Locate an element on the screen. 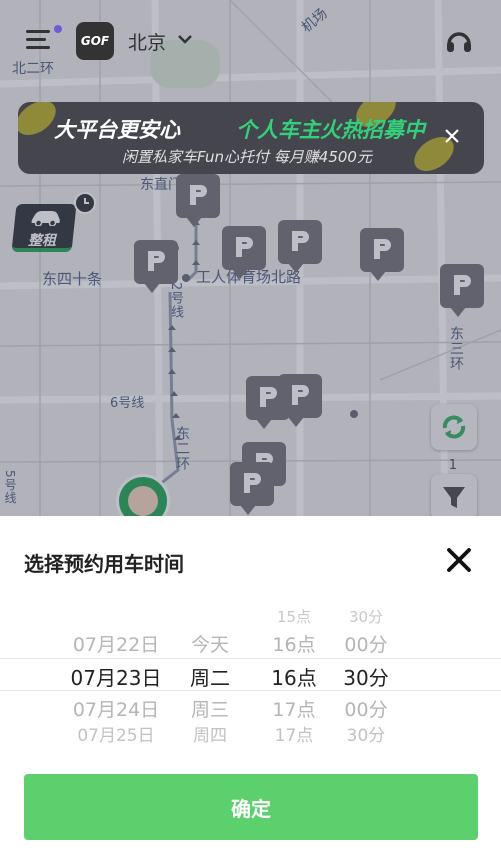  notification-dot is located at coordinates (58, 29).